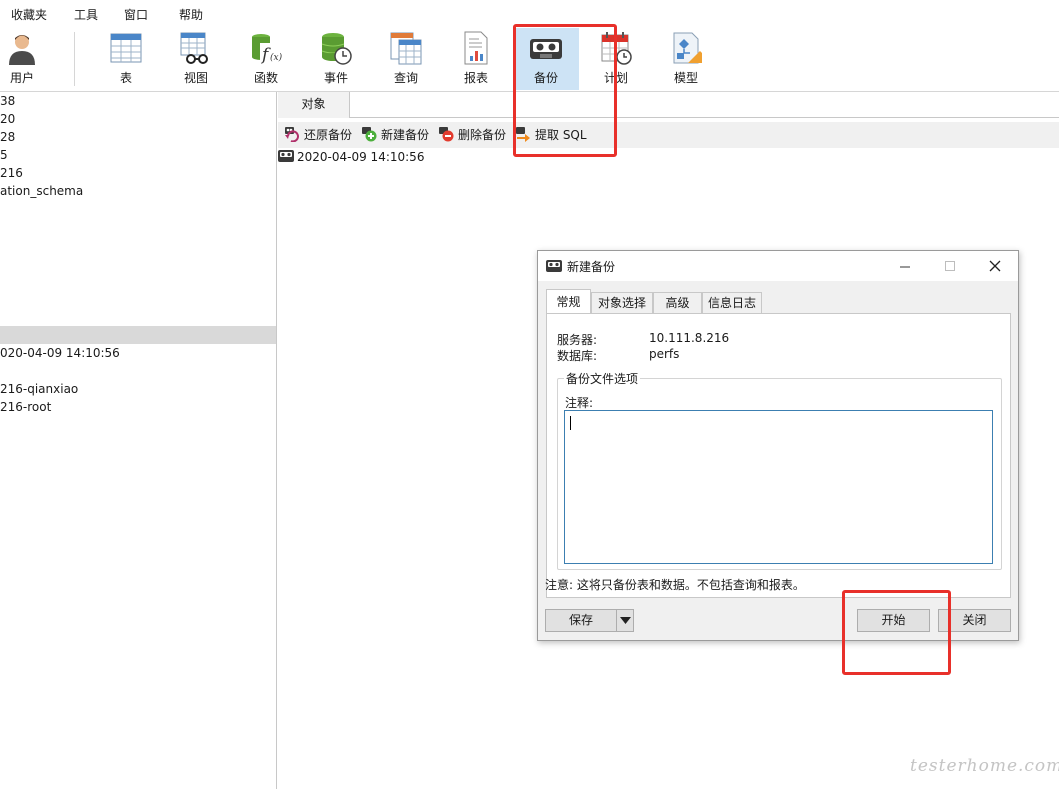 Image resolution: width=1059 pixels, height=789 pixels. I want to click on query-icon, so click(406, 48).